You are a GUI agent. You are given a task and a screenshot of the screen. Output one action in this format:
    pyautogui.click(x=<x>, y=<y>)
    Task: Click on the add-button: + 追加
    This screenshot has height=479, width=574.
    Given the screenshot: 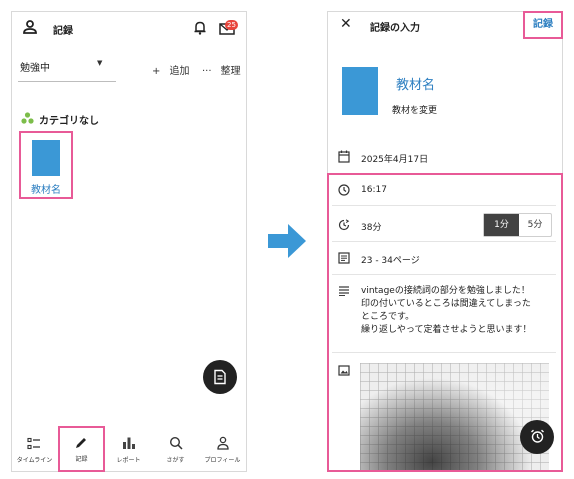 What is the action you would take?
    pyautogui.click(x=170, y=68)
    